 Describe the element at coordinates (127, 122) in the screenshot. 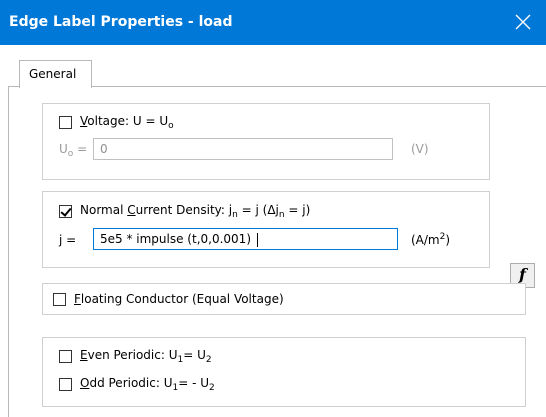

I see `voltage-label: Voltage: U = Uo` at that location.